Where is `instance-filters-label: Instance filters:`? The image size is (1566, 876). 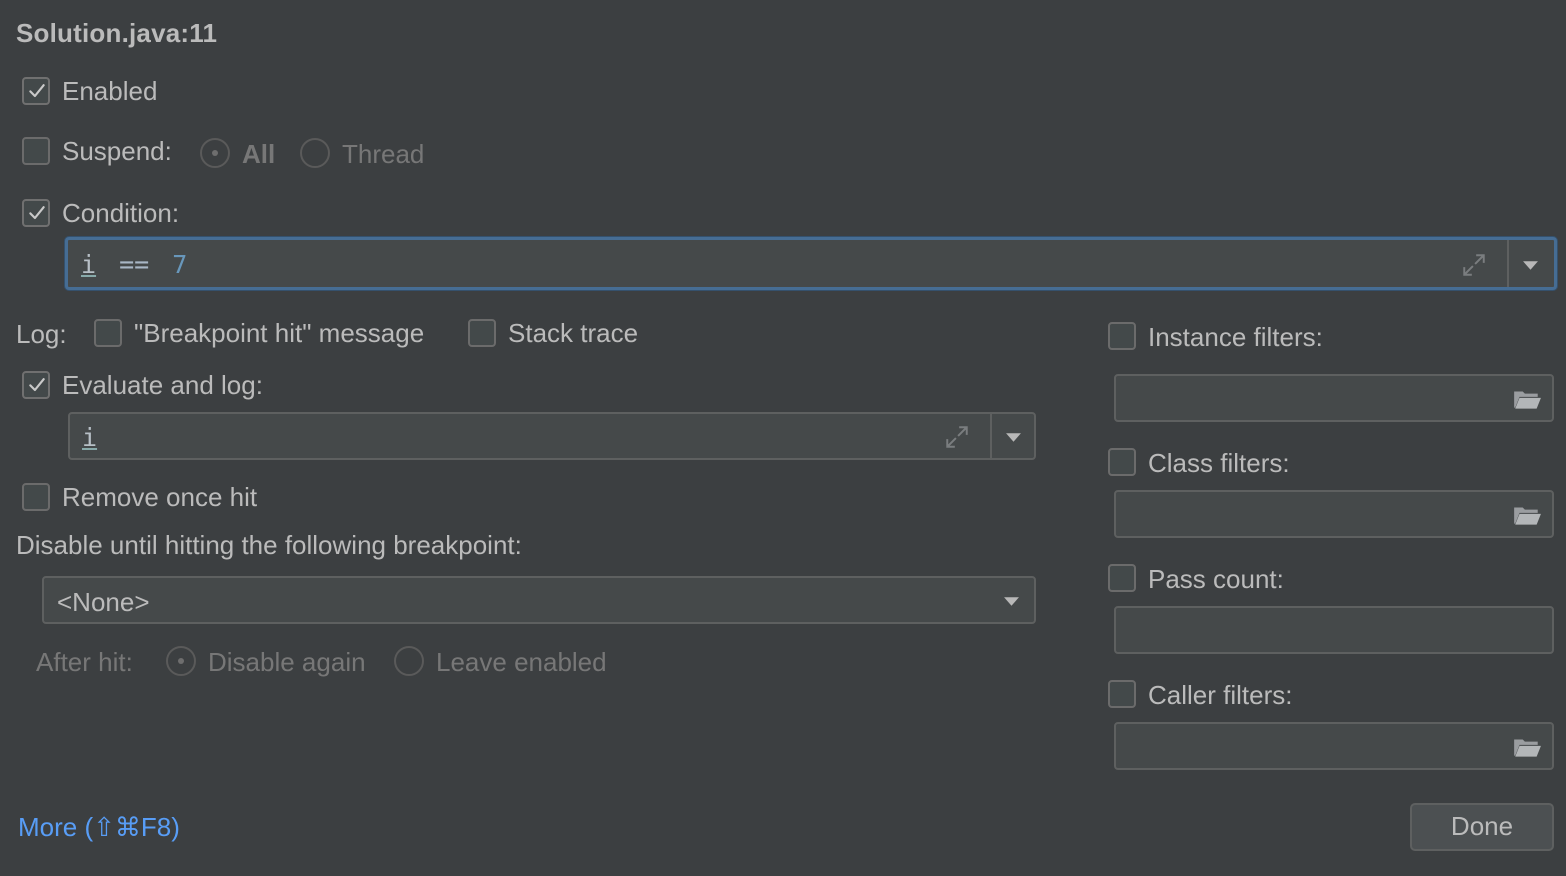
instance-filters-label: Instance filters: is located at coordinates (1235, 337).